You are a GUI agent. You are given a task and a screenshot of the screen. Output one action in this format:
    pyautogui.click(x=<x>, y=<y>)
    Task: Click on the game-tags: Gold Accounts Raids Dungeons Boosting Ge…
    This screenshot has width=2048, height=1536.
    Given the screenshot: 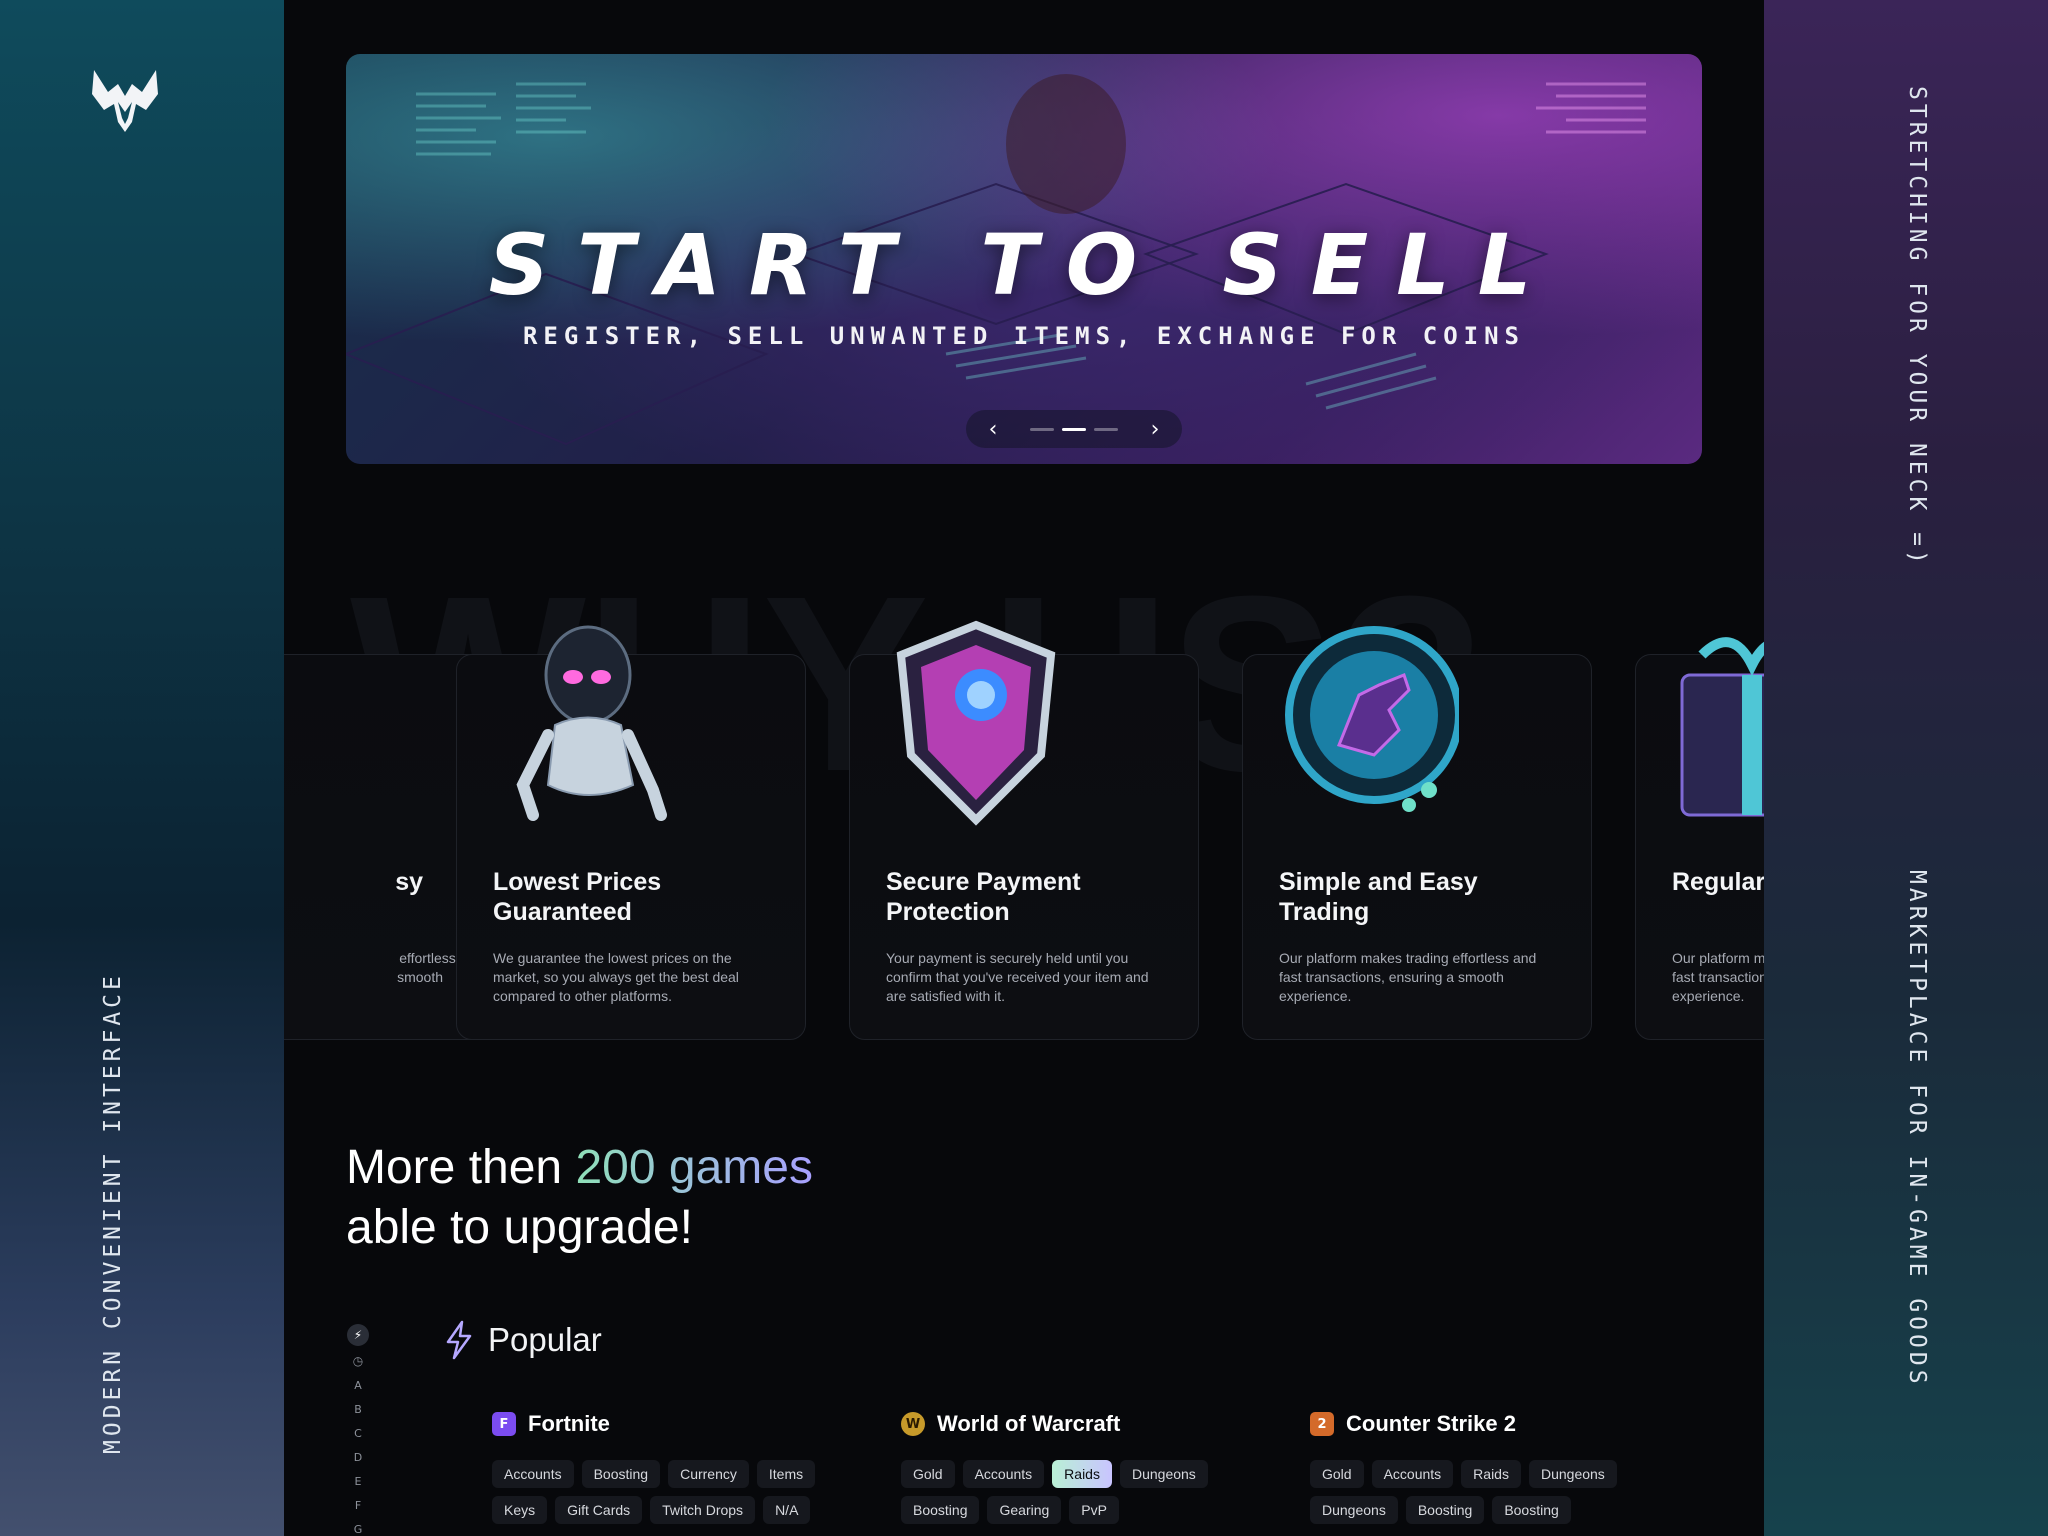 What is the action you would take?
    pyautogui.click(x=1071, y=1492)
    